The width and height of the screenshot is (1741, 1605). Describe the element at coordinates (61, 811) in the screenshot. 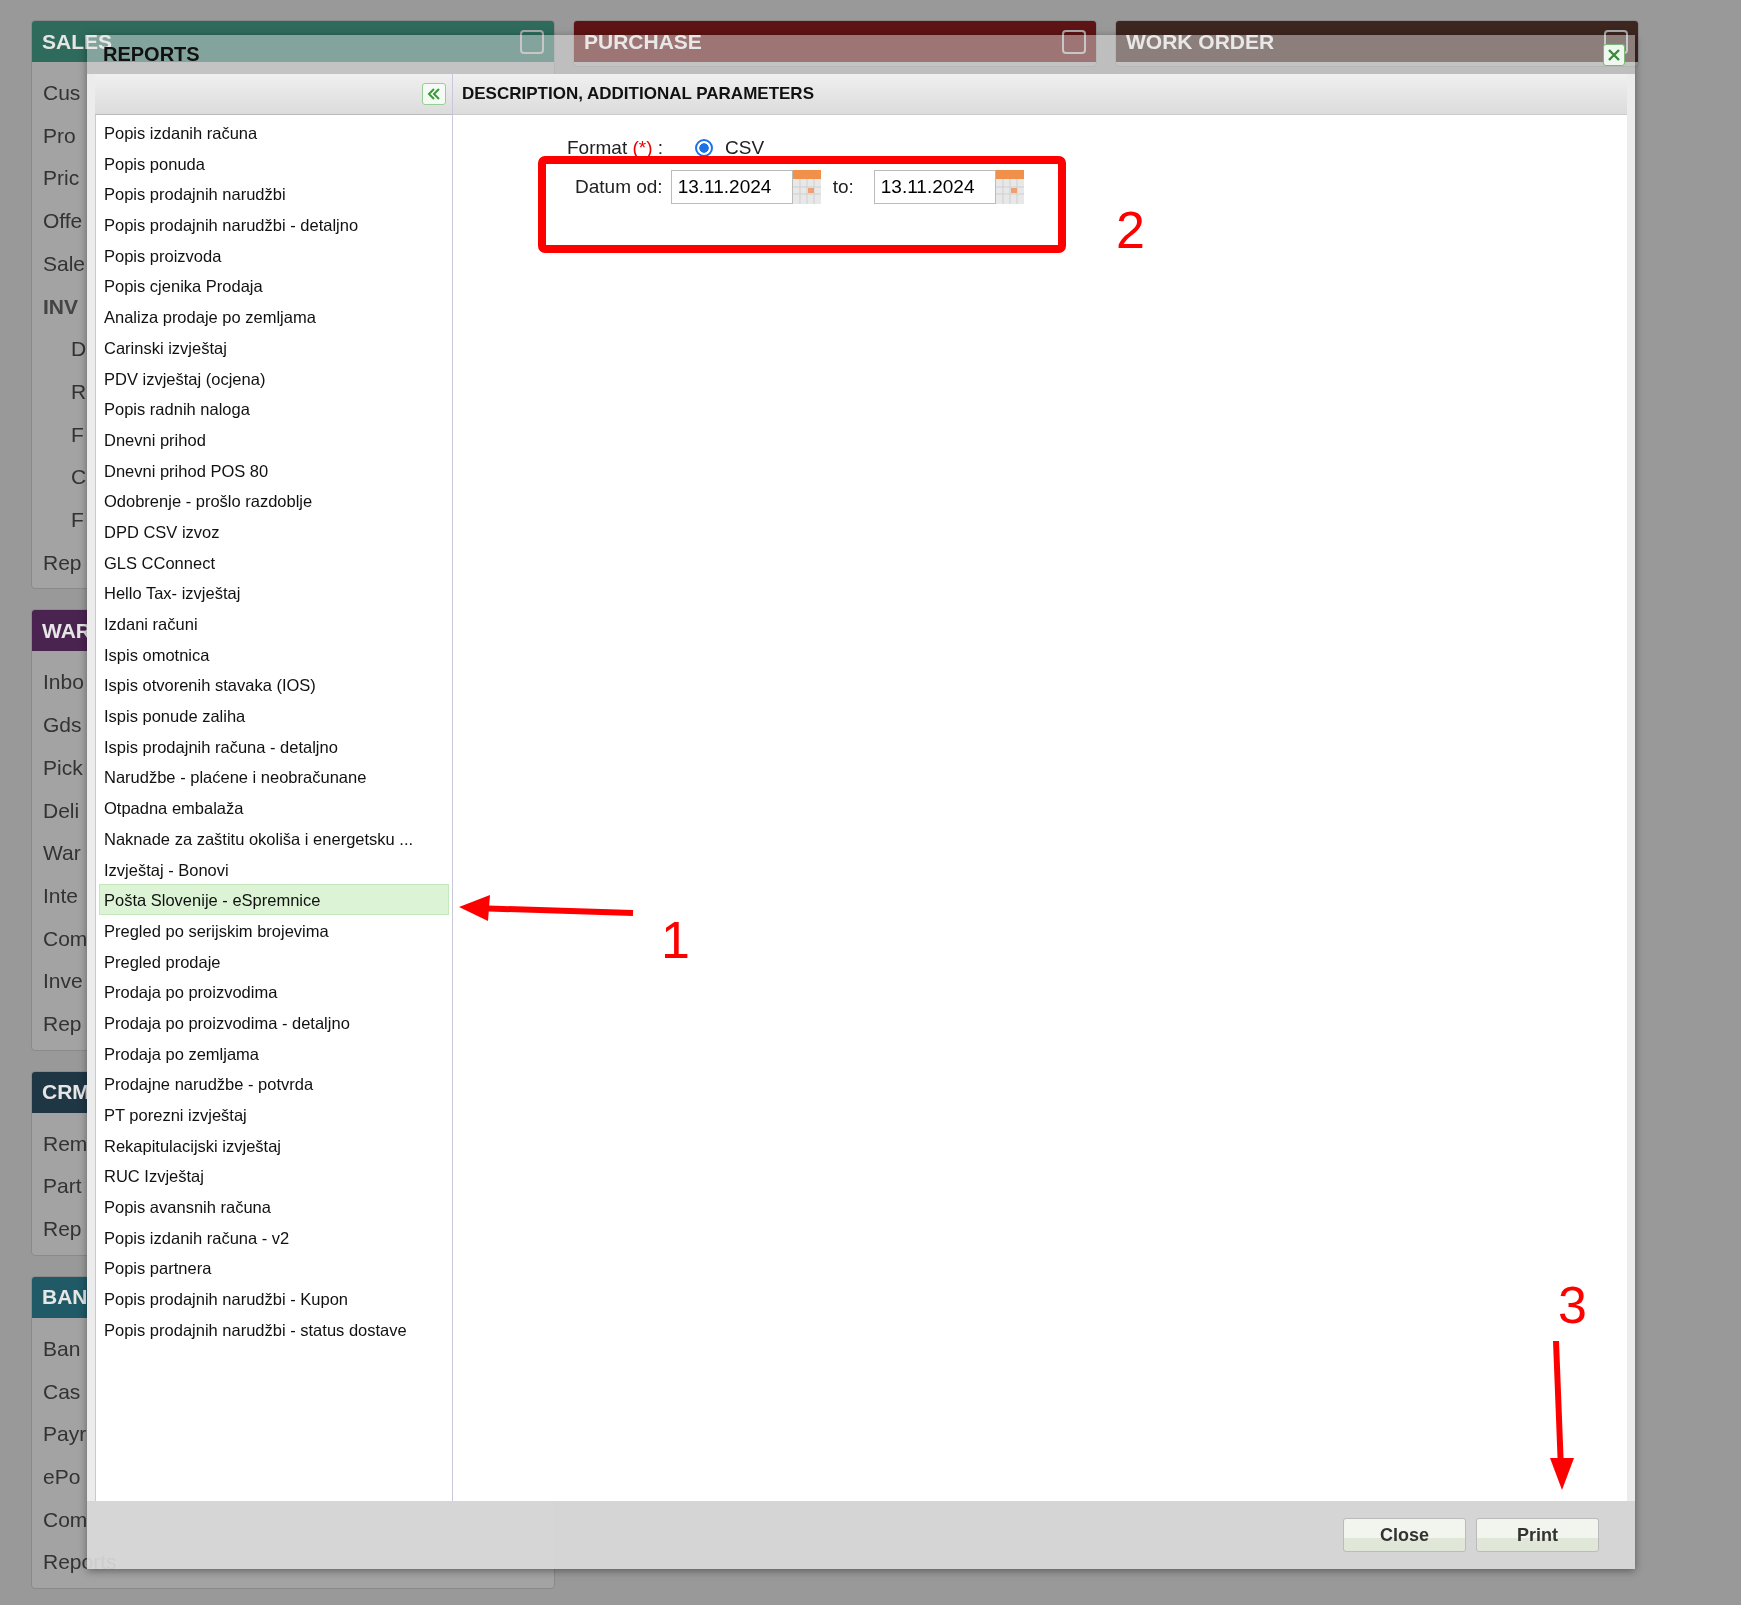

I see `menu-item: Deli` at that location.